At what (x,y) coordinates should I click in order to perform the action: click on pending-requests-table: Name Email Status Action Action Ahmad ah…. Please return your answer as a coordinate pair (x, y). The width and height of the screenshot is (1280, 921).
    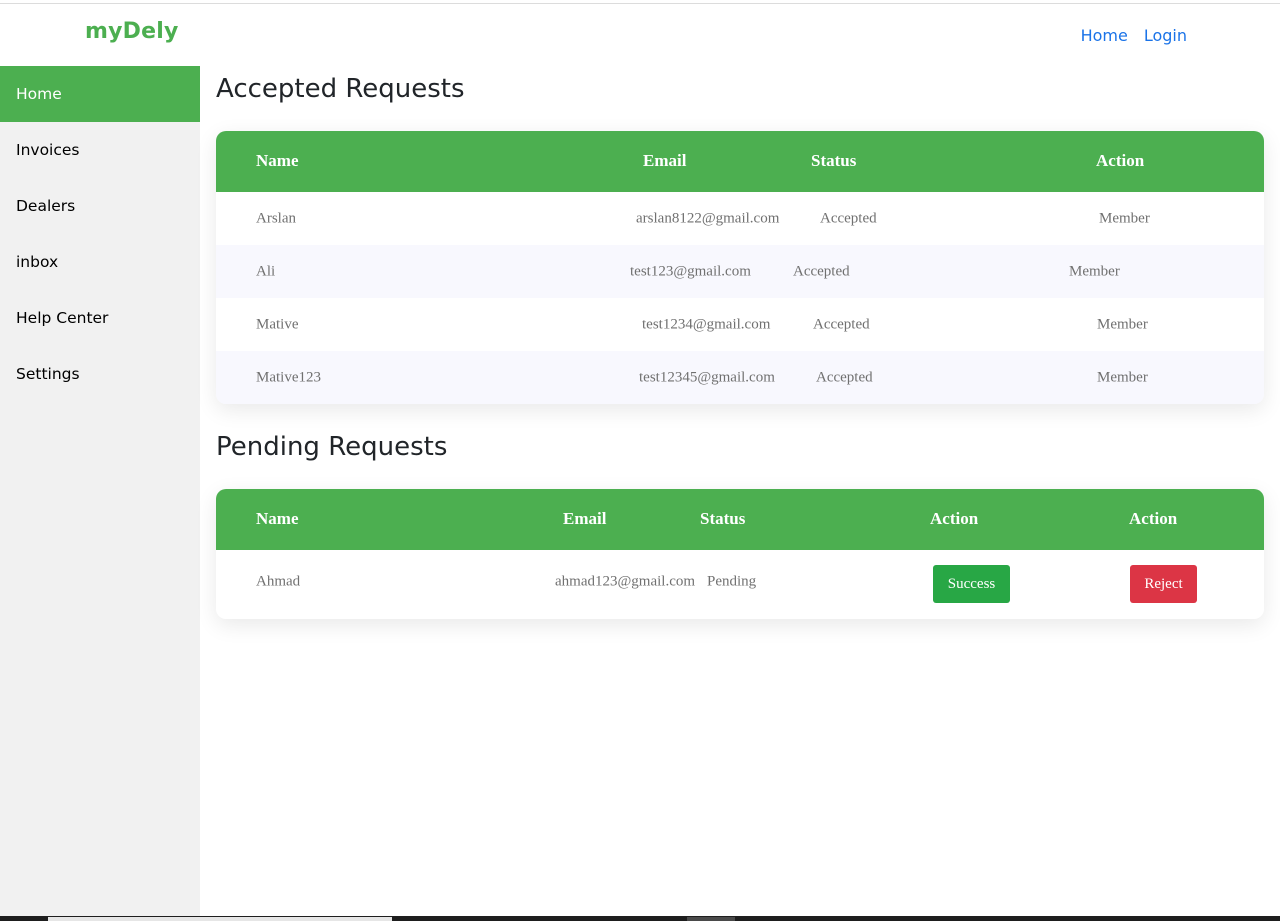
    Looking at the image, I should click on (740, 554).